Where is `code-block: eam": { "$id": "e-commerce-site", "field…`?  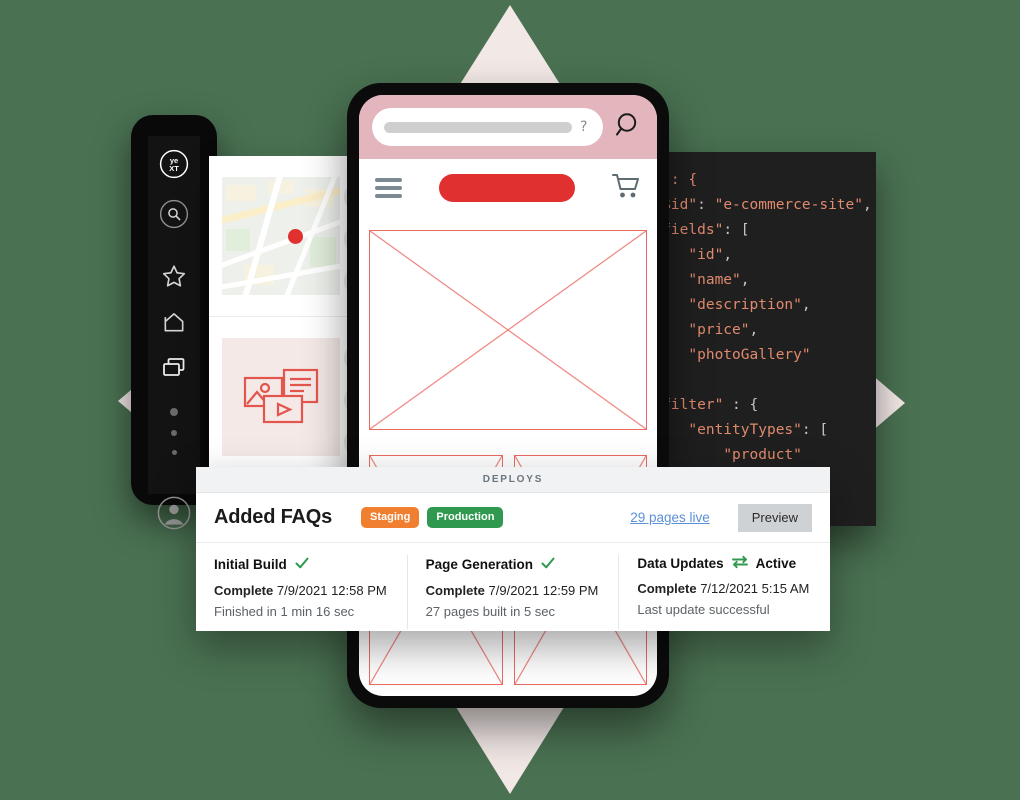
code-block: eam": { "$id": "e-commerce-site", "field… is located at coordinates (761, 330).